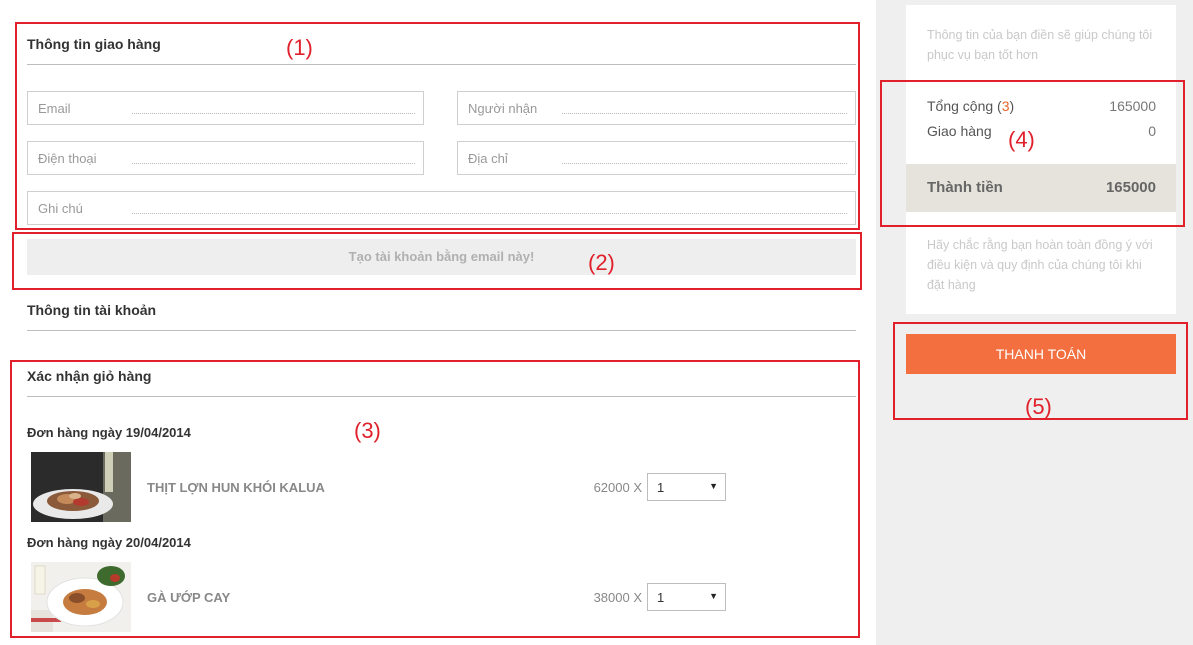 Image resolution: width=1193 pixels, height=645 pixels. I want to click on annotation-label-1: (1), so click(299, 47).